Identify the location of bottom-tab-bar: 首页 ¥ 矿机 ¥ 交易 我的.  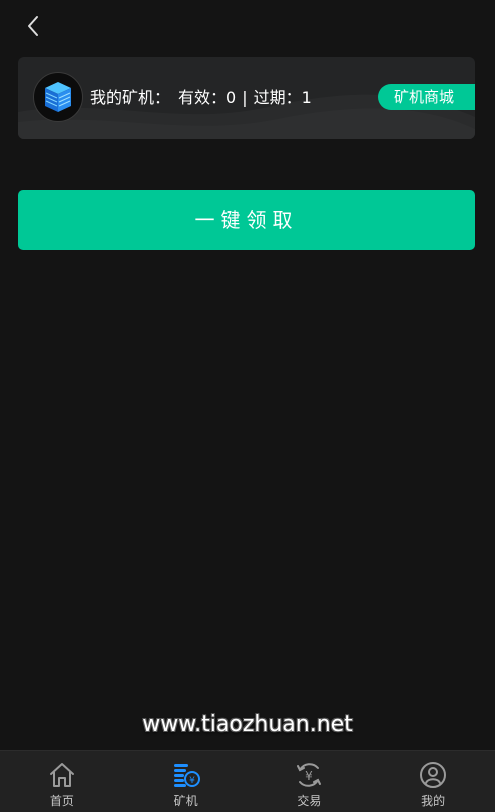
(247, 781).